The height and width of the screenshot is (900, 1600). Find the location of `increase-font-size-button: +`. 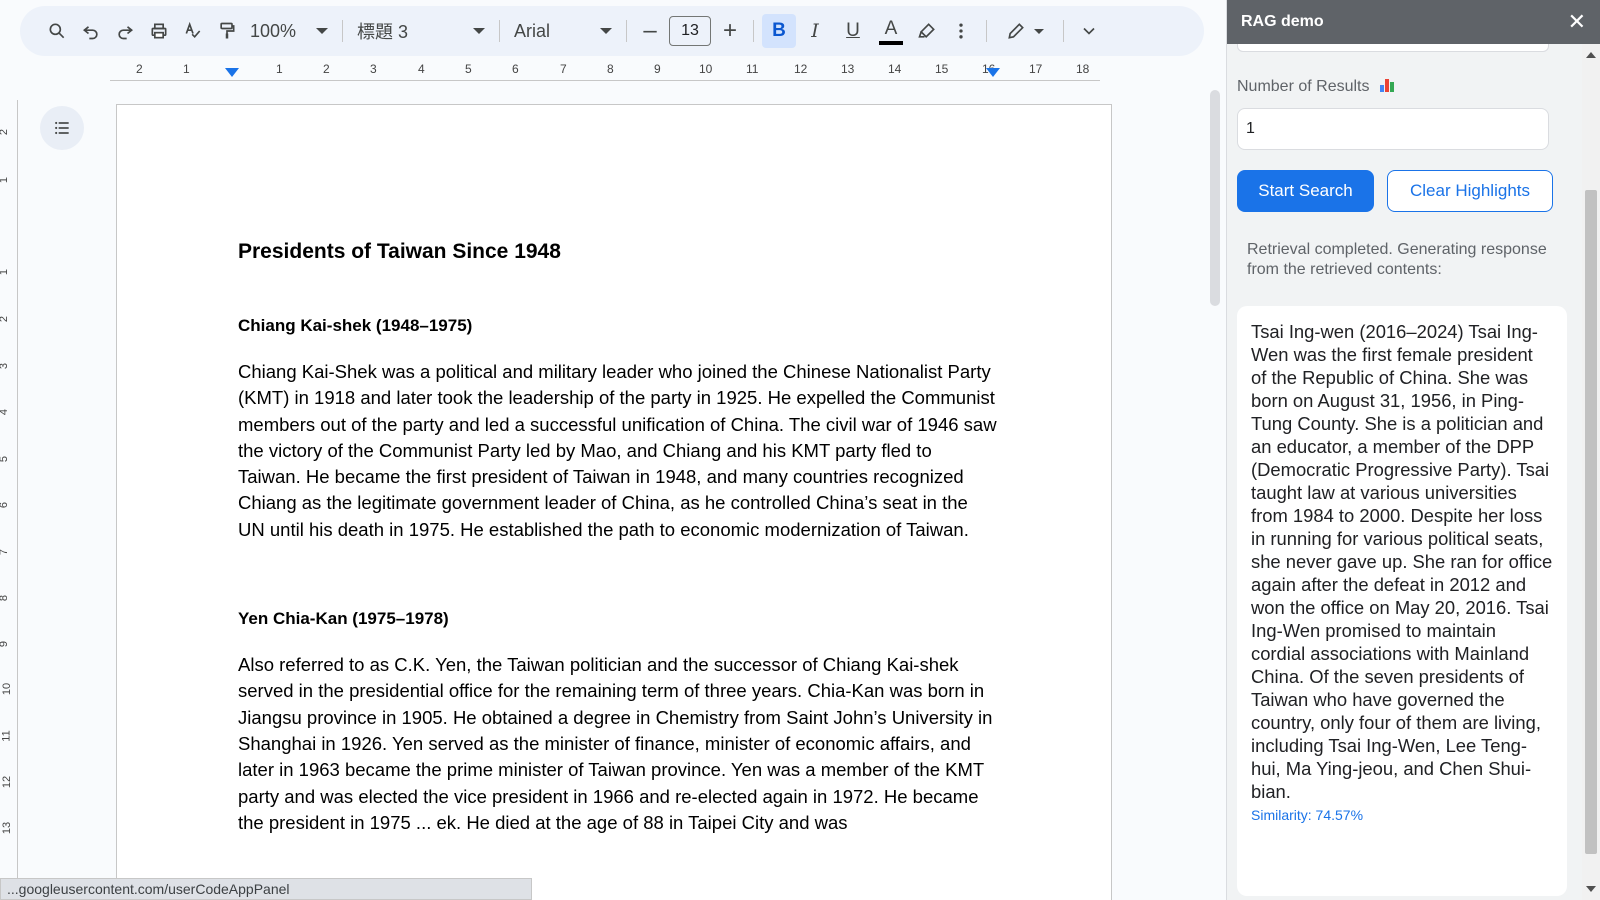

increase-font-size-button: + is located at coordinates (730, 31).